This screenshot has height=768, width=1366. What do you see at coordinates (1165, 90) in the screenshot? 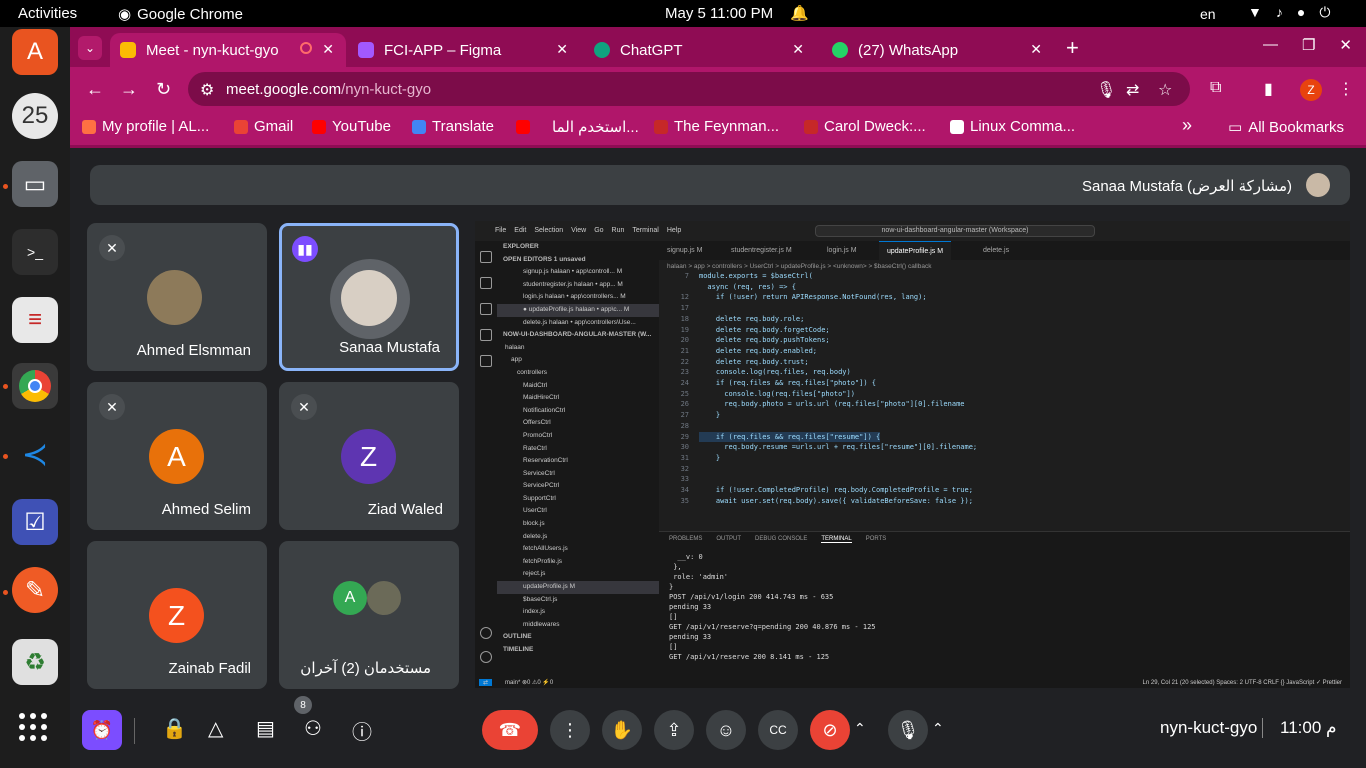
I see `bookmark-star-icon: ☆` at bounding box center [1165, 90].